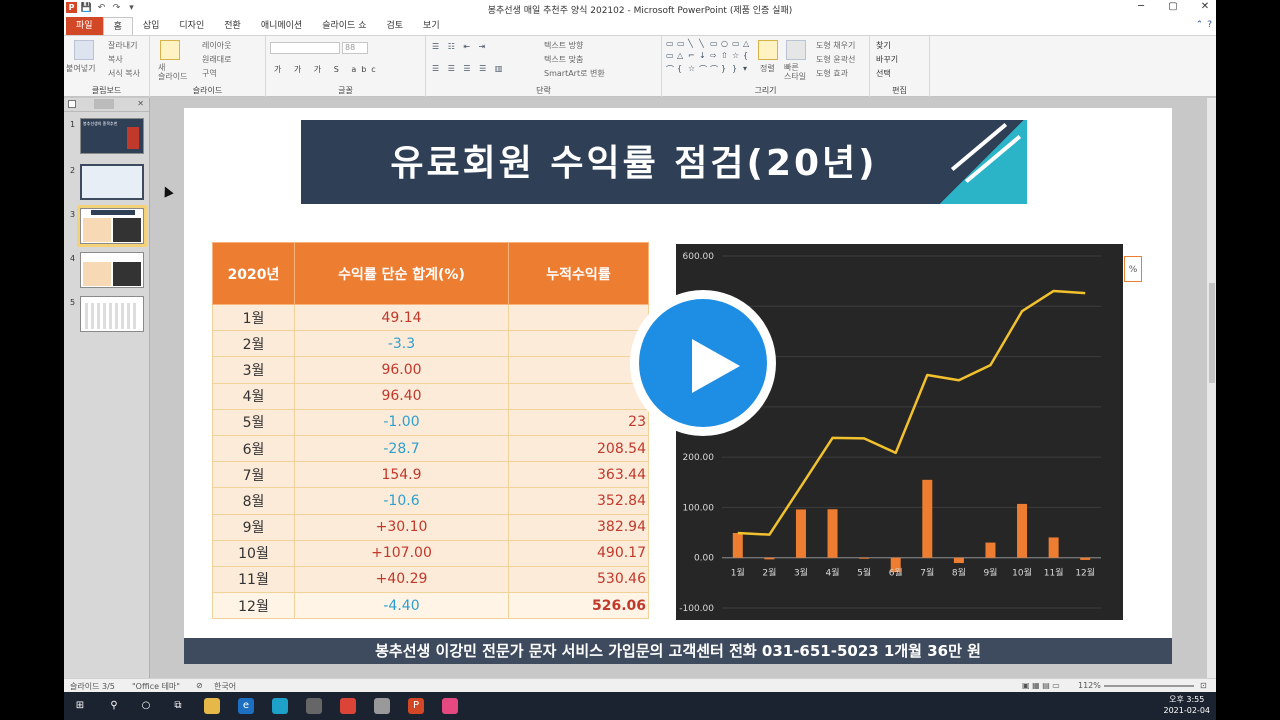  I want to click on shapes-gallery: ▭ ▭ ╲ ╲ ▭ ○ ▭ △ ▭ △ ⌐ ↓ ⇨ ⇧ ☆{ ⌒{☆ ⌒ ⌒}} ▾, so click(709, 58).